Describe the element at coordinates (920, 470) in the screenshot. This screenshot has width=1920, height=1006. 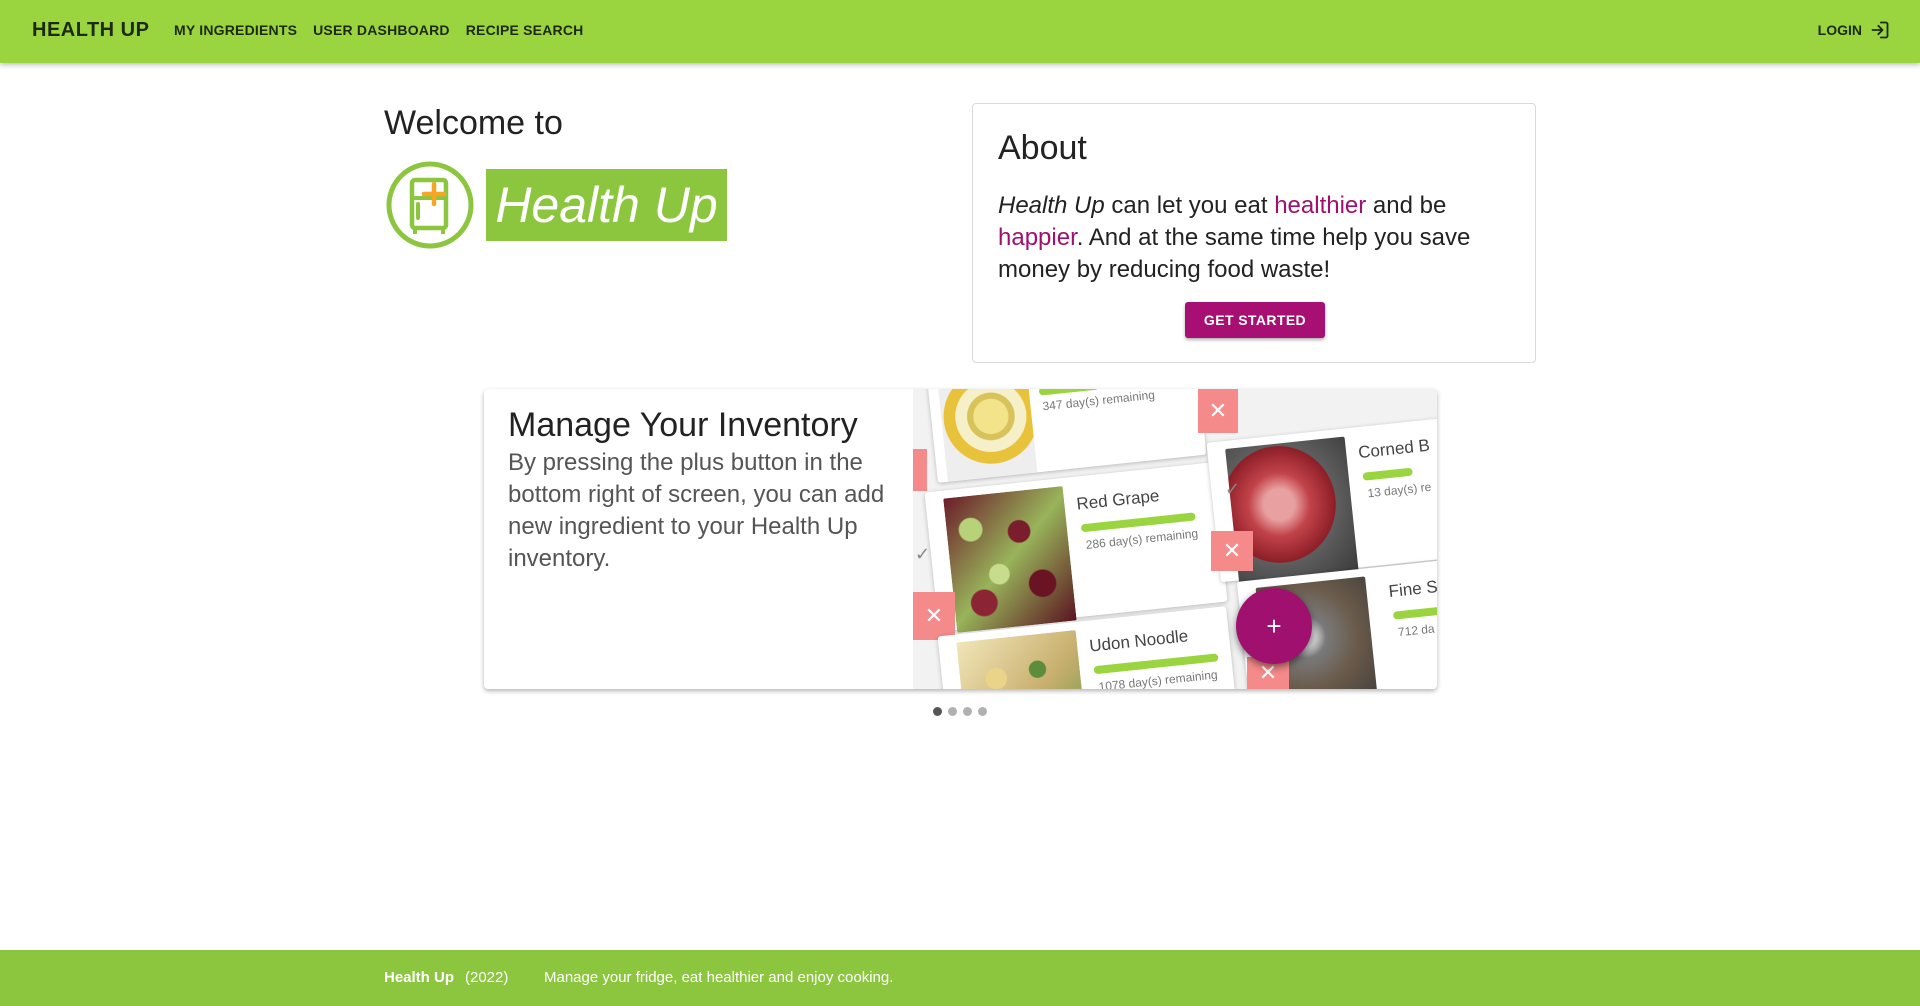
I see `oil-delete-icon` at that location.